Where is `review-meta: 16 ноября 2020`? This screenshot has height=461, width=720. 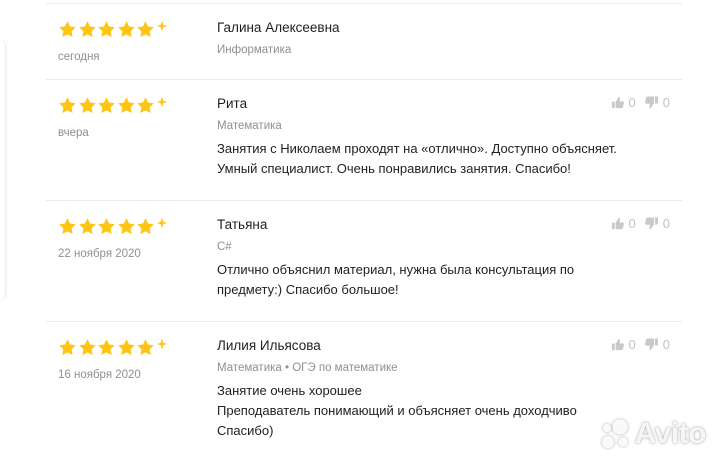 review-meta: 16 ноября 2020 is located at coordinates (133, 358).